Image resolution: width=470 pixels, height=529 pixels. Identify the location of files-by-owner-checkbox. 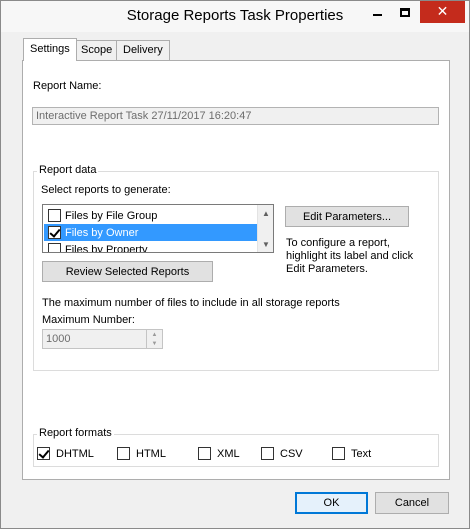
(54, 232).